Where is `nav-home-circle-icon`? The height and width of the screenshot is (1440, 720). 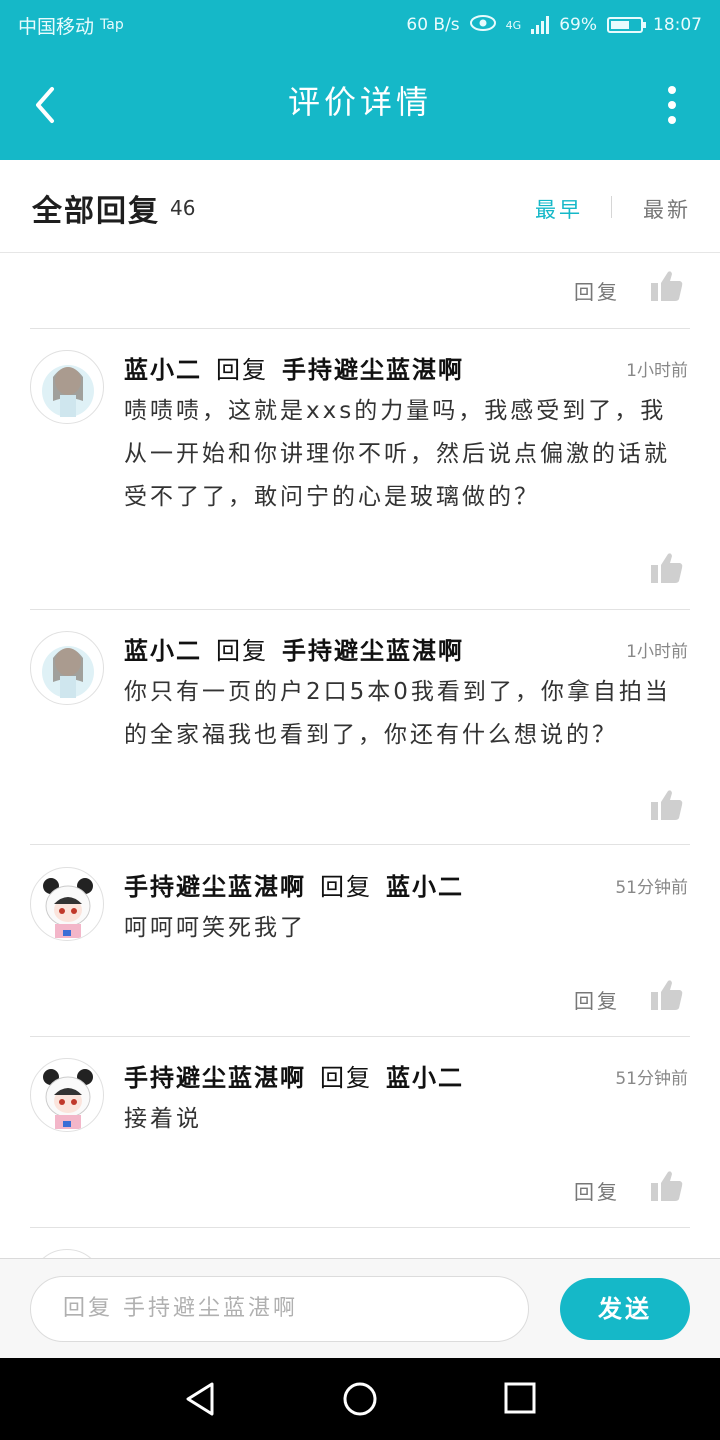
nav-home-circle-icon is located at coordinates (360, 1399).